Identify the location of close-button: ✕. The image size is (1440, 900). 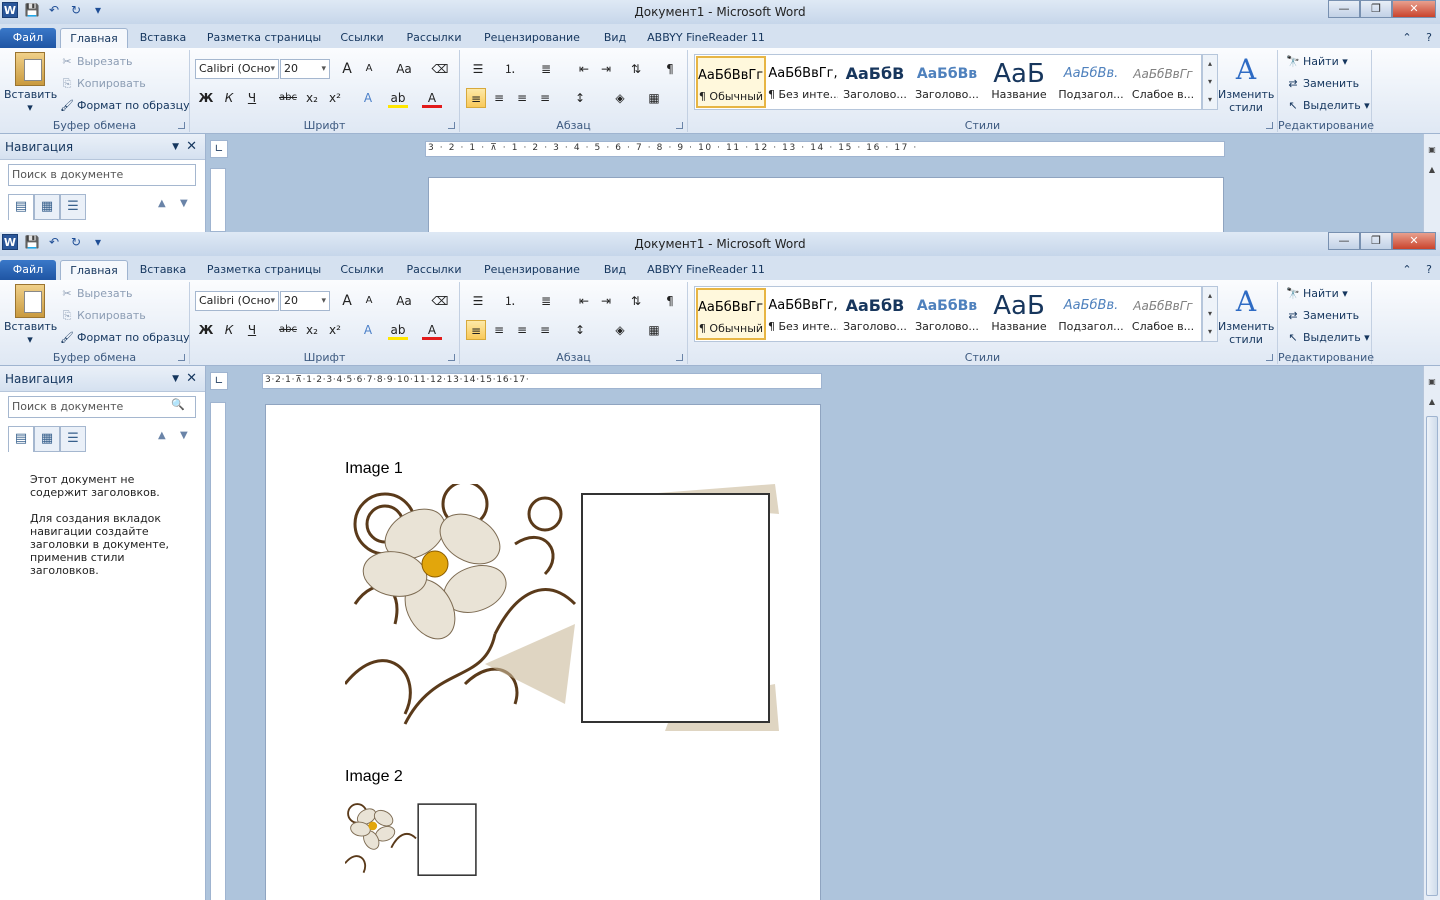
(1414, 241).